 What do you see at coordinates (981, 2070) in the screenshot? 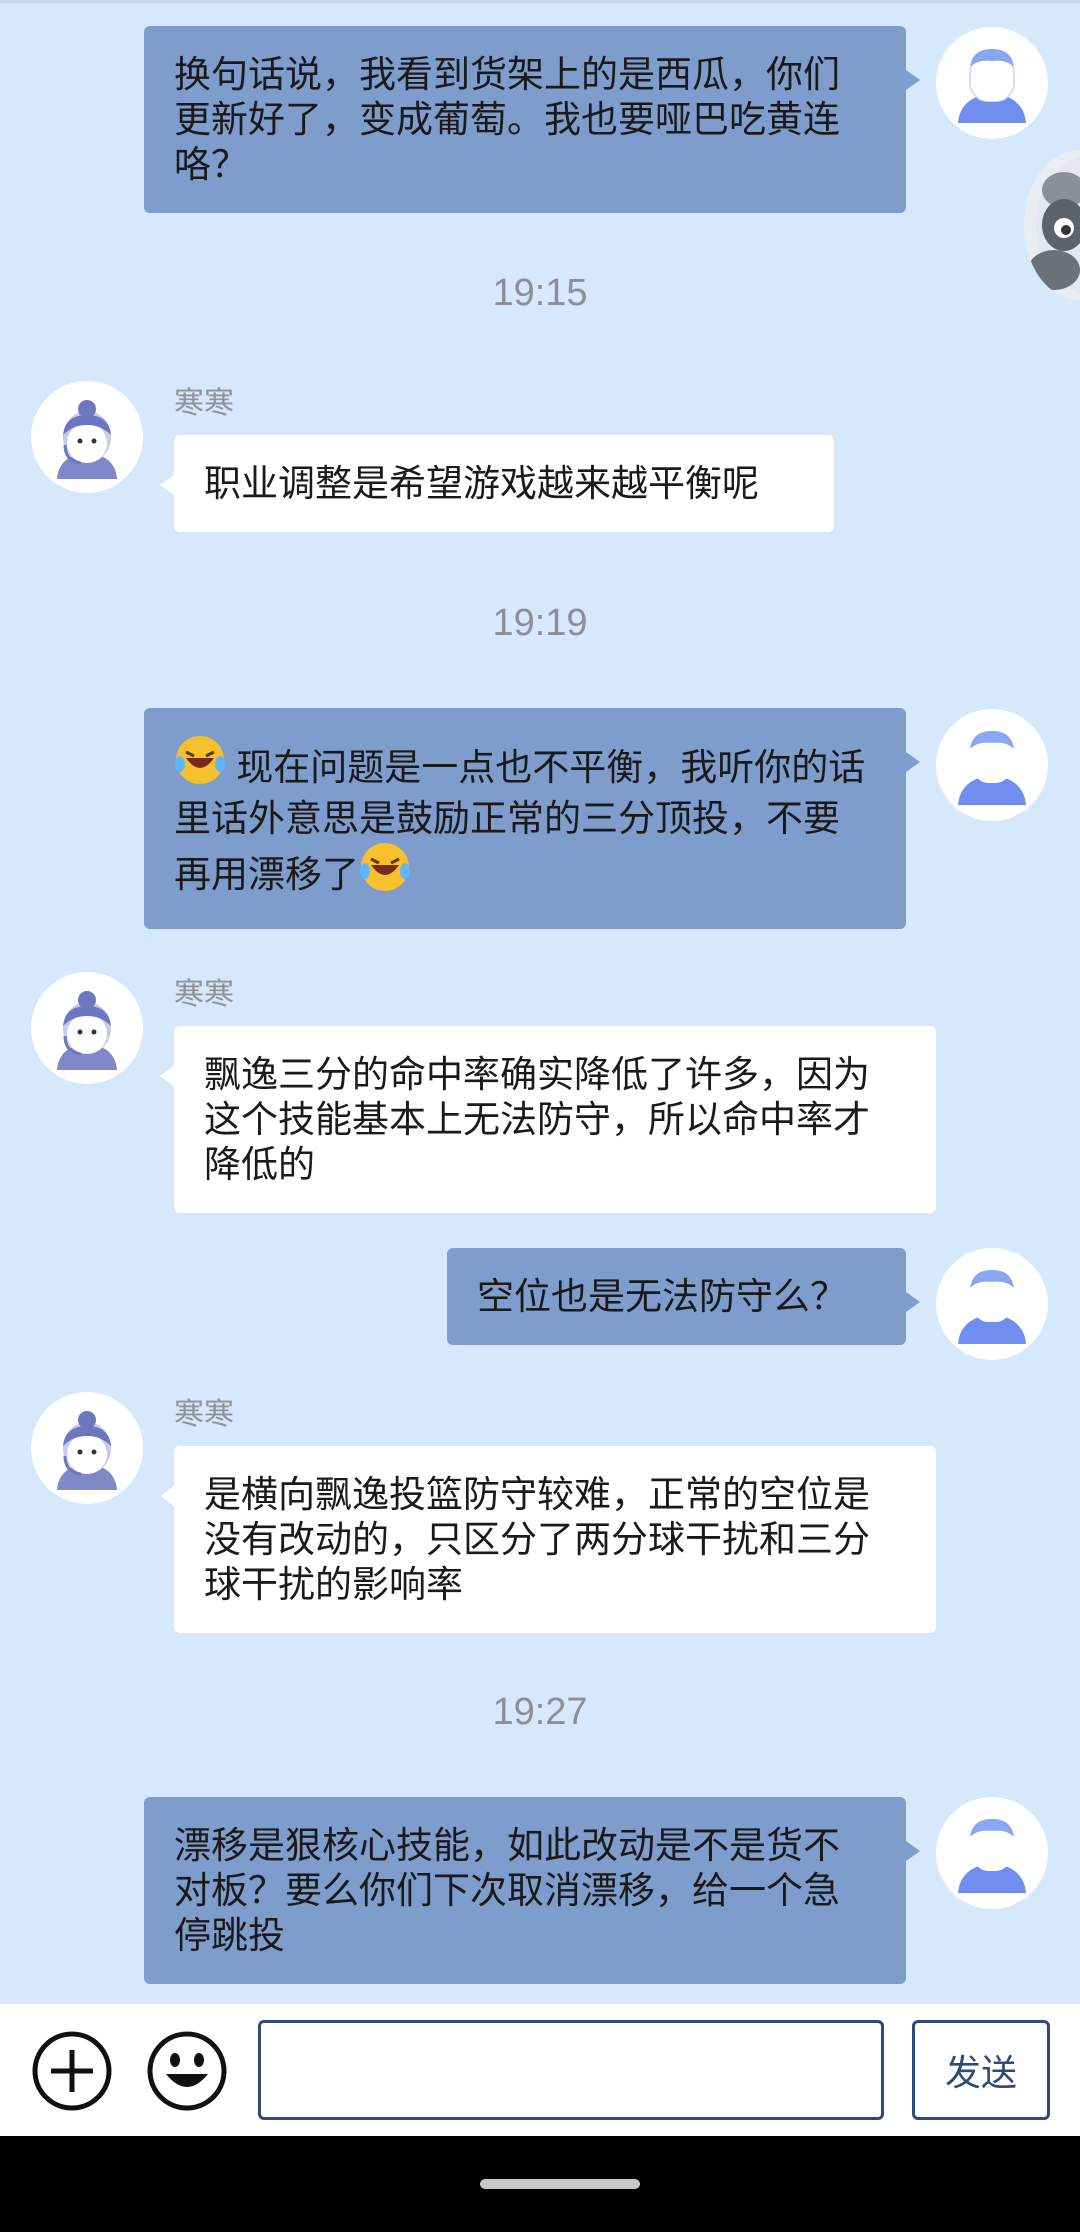
I see `send-button: 发送` at bounding box center [981, 2070].